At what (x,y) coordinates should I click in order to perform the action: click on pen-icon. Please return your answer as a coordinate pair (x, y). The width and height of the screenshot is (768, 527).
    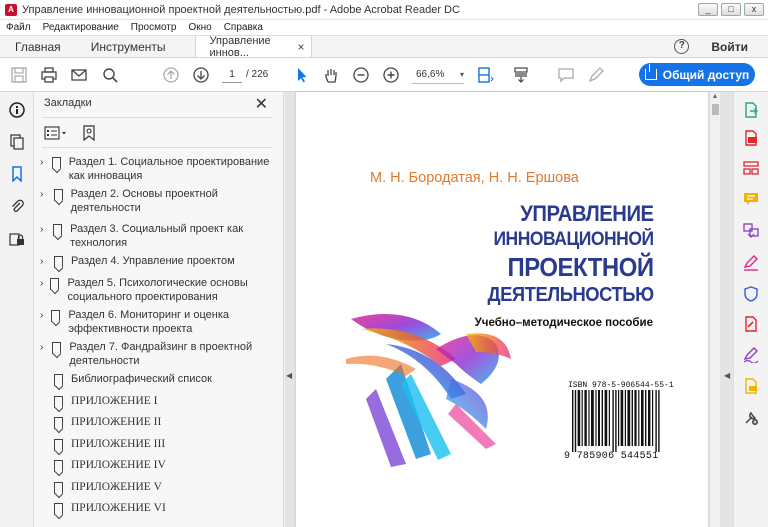
    Looking at the image, I should click on (596, 75).